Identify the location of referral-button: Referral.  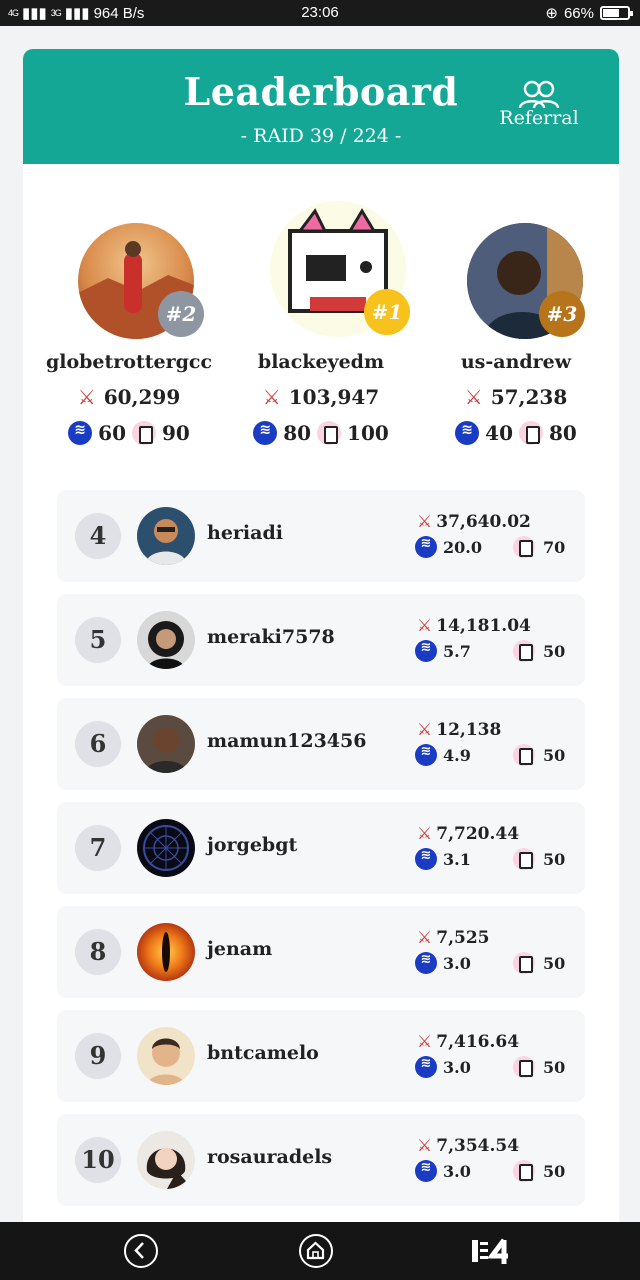
(539, 104).